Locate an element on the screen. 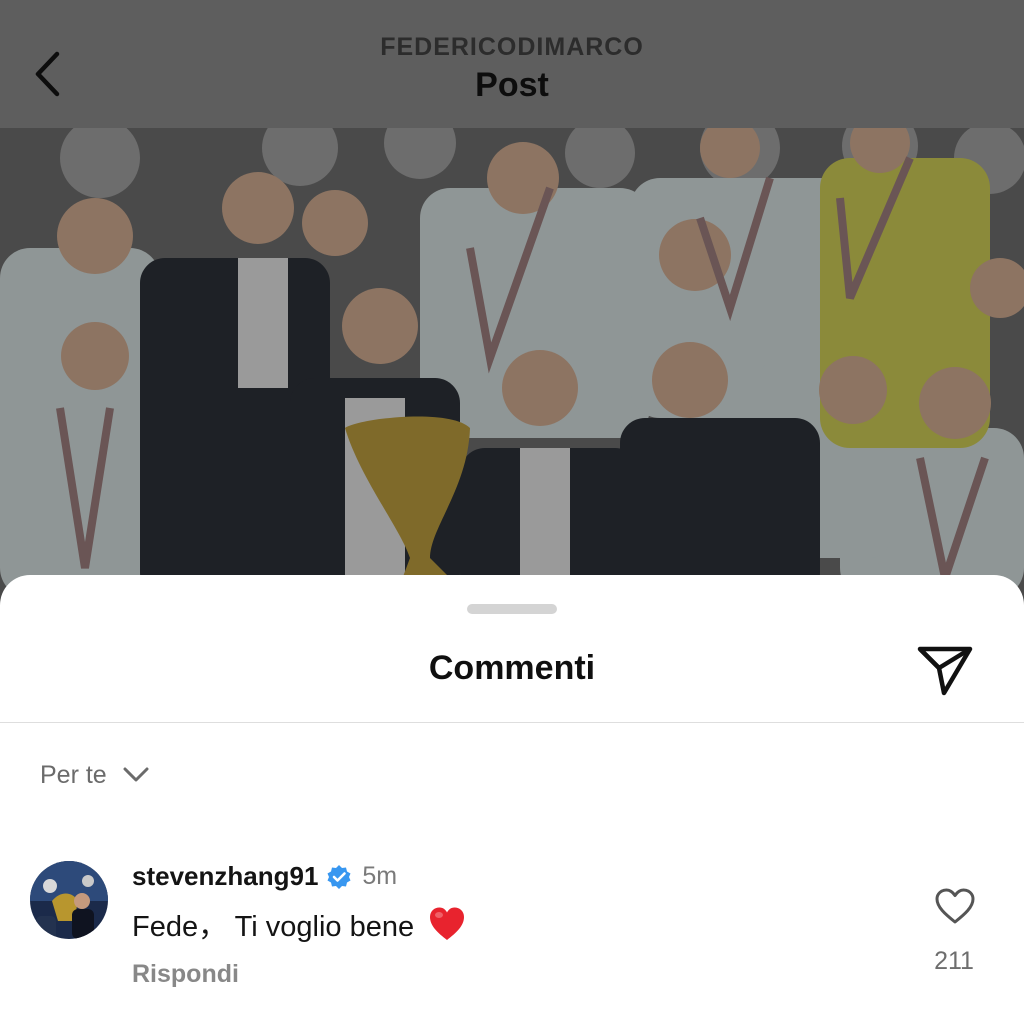  sheet-drag-handle is located at coordinates (512, 609).